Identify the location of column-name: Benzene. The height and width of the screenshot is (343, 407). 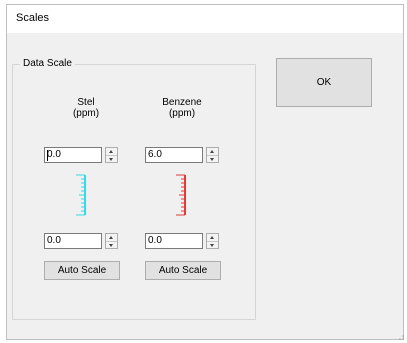
(182, 102).